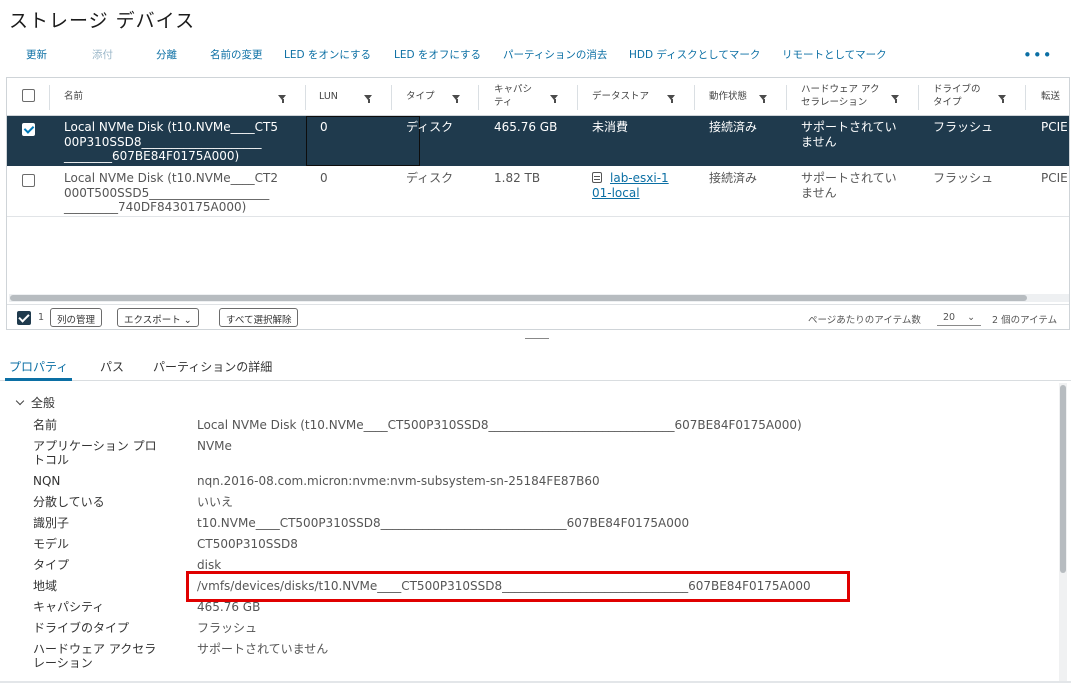 The width and height of the screenshot is (1071, 685). What do you see at coordinates (38, 366) in the screenshot?
I see `tab-properties: プロパティ` at bounding box center [38, 366].